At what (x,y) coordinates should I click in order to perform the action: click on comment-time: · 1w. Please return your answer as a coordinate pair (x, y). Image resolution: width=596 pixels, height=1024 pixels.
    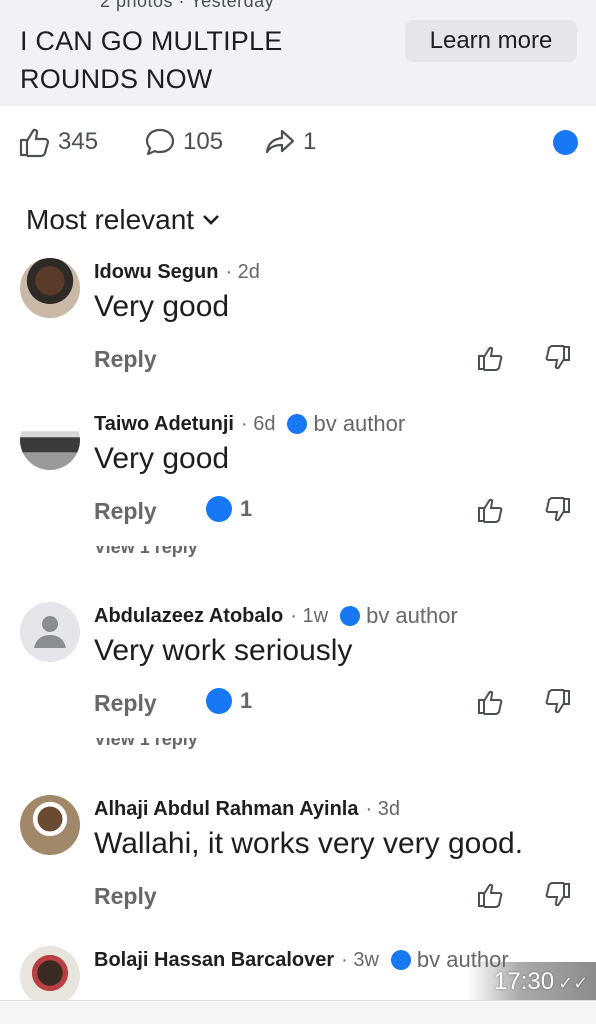
    Looking at the image, I should click on (309, 615).